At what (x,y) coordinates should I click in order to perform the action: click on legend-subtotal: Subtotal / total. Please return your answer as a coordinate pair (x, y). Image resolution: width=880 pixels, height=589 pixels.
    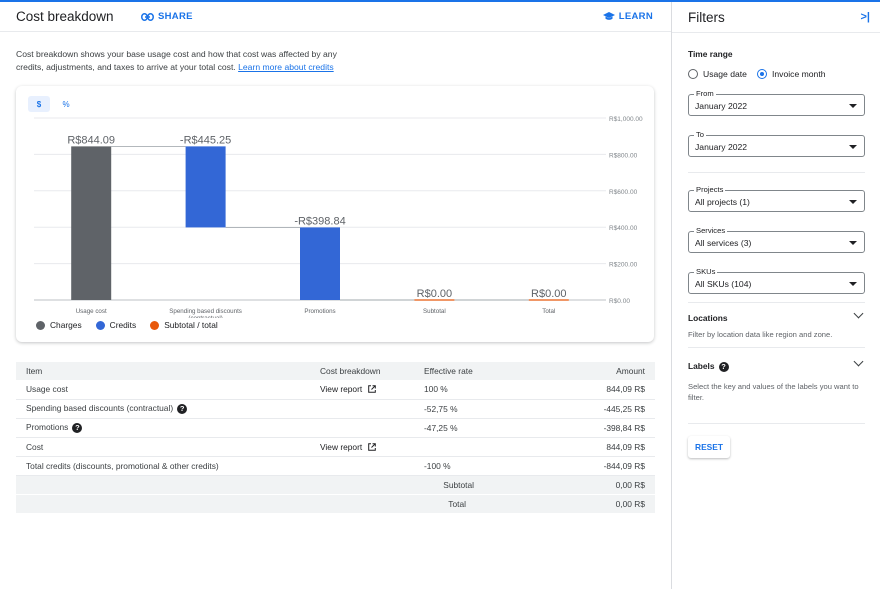
    Looking at the image, I should click on (184, 325).